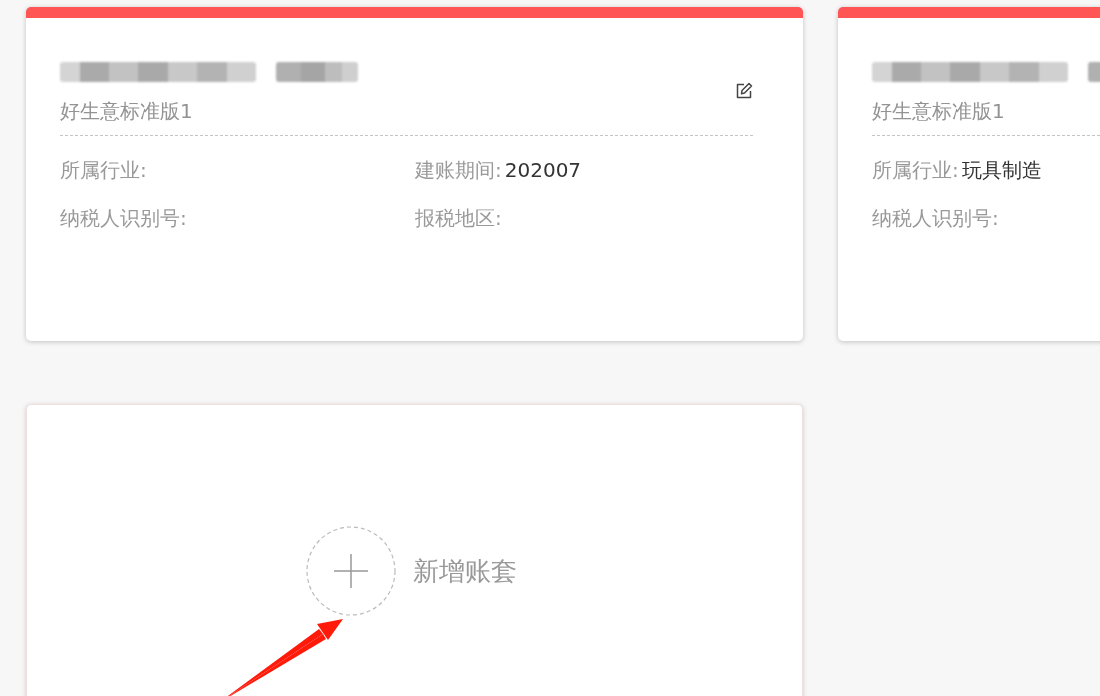  Describe the element at coordinates (1001, 170) in the screenshot. I see `field-value: 玩具制造` at that location.